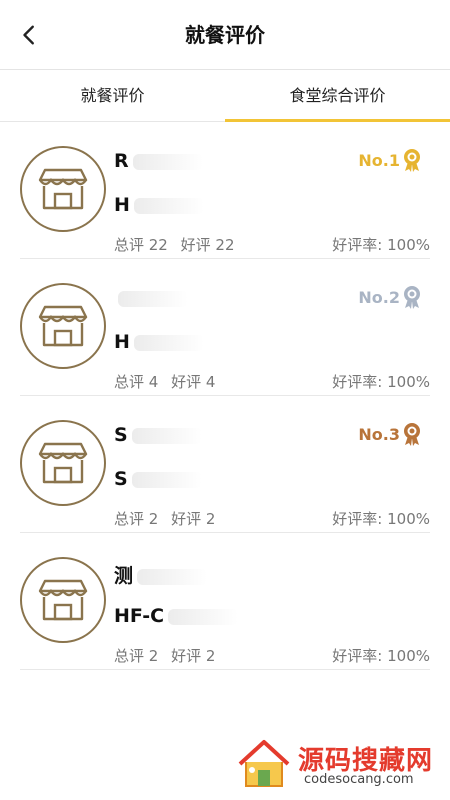 The height and width of the screenshot is (800, 450). What do you see at coordinates (412, 434) in the screenshot?
I see `medal-bronze-icon` at bounding box center [412, 434].